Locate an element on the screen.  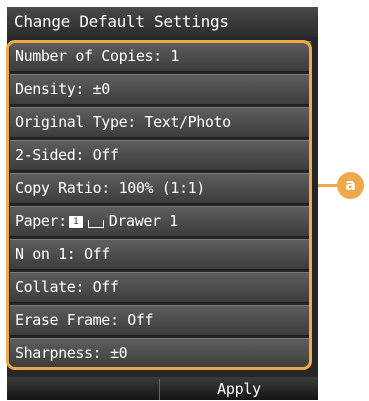
paper-size-icon: 1 is located at coordinates (75, 221).